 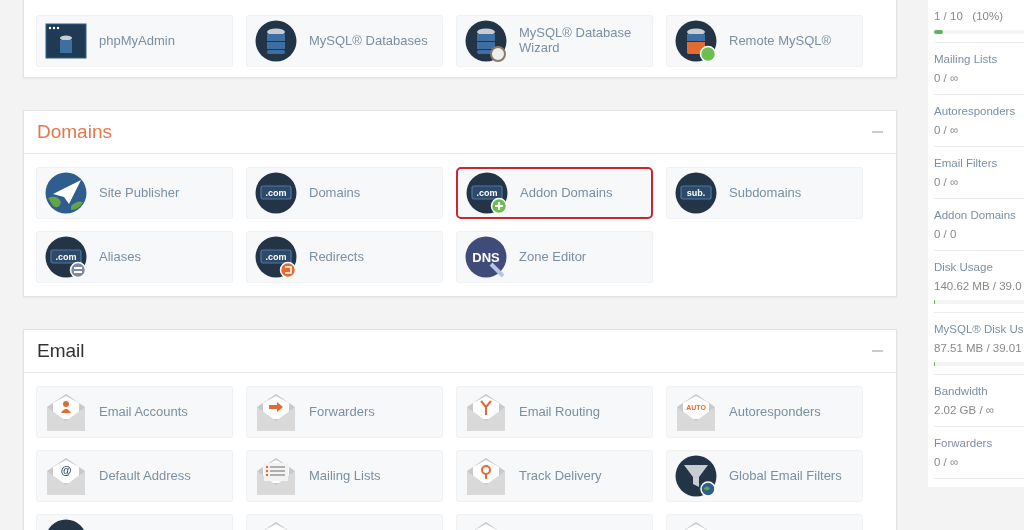 I want to click on stat-label: Addon Domains, so click(x=975, y=215).